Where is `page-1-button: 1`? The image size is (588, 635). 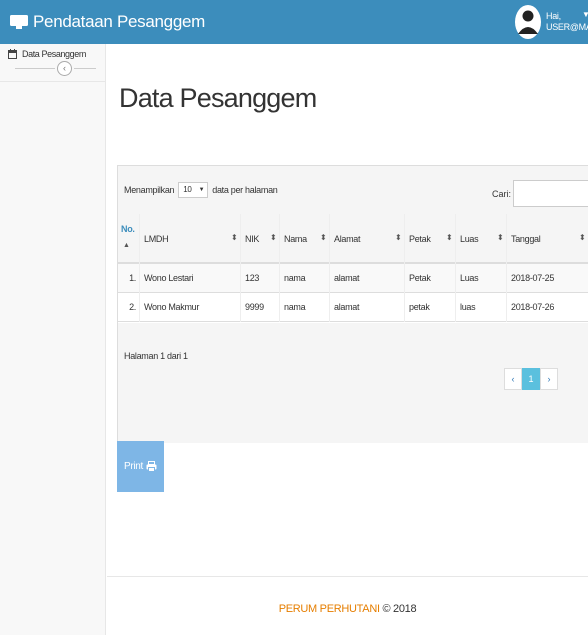
page-1-button: 1 is located at coordinates (531, 379).